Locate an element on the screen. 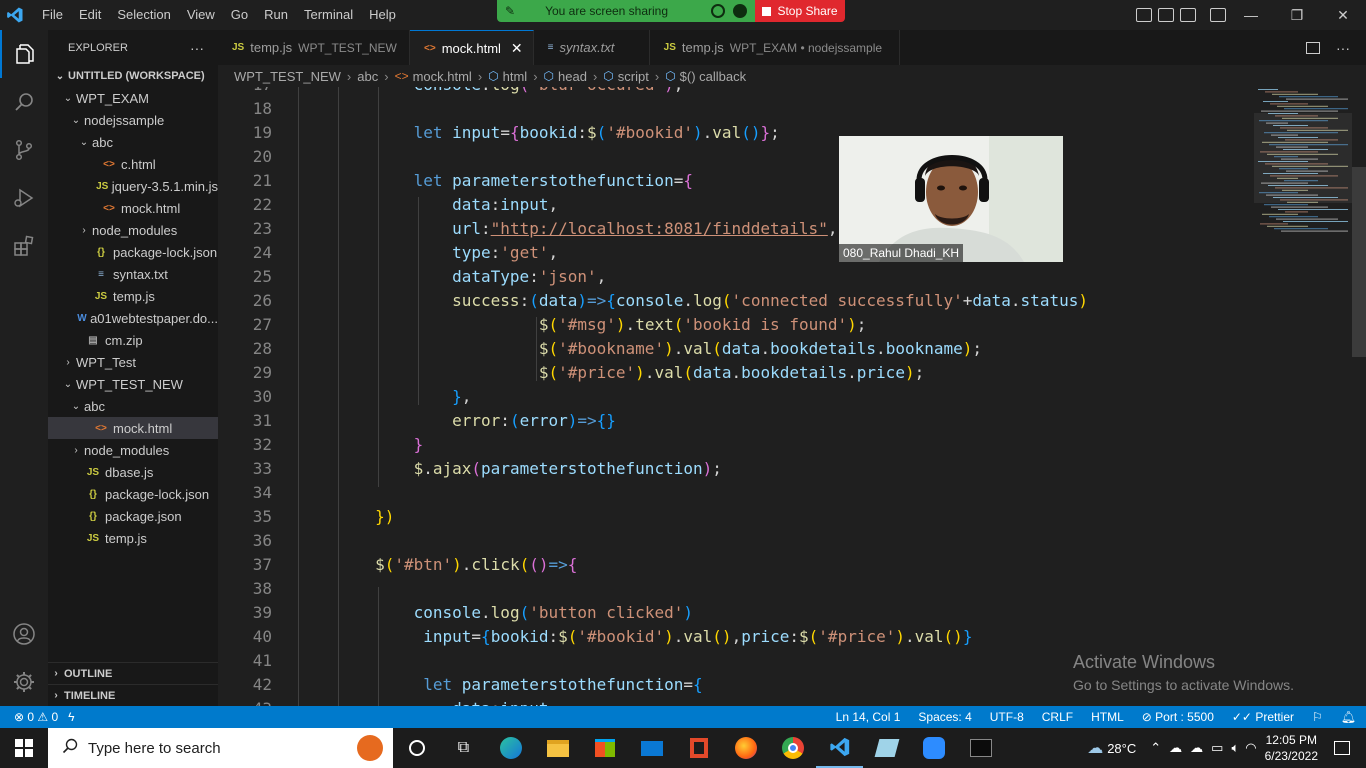  menu-terminal: Terminal is located at coordinates (328, 15).